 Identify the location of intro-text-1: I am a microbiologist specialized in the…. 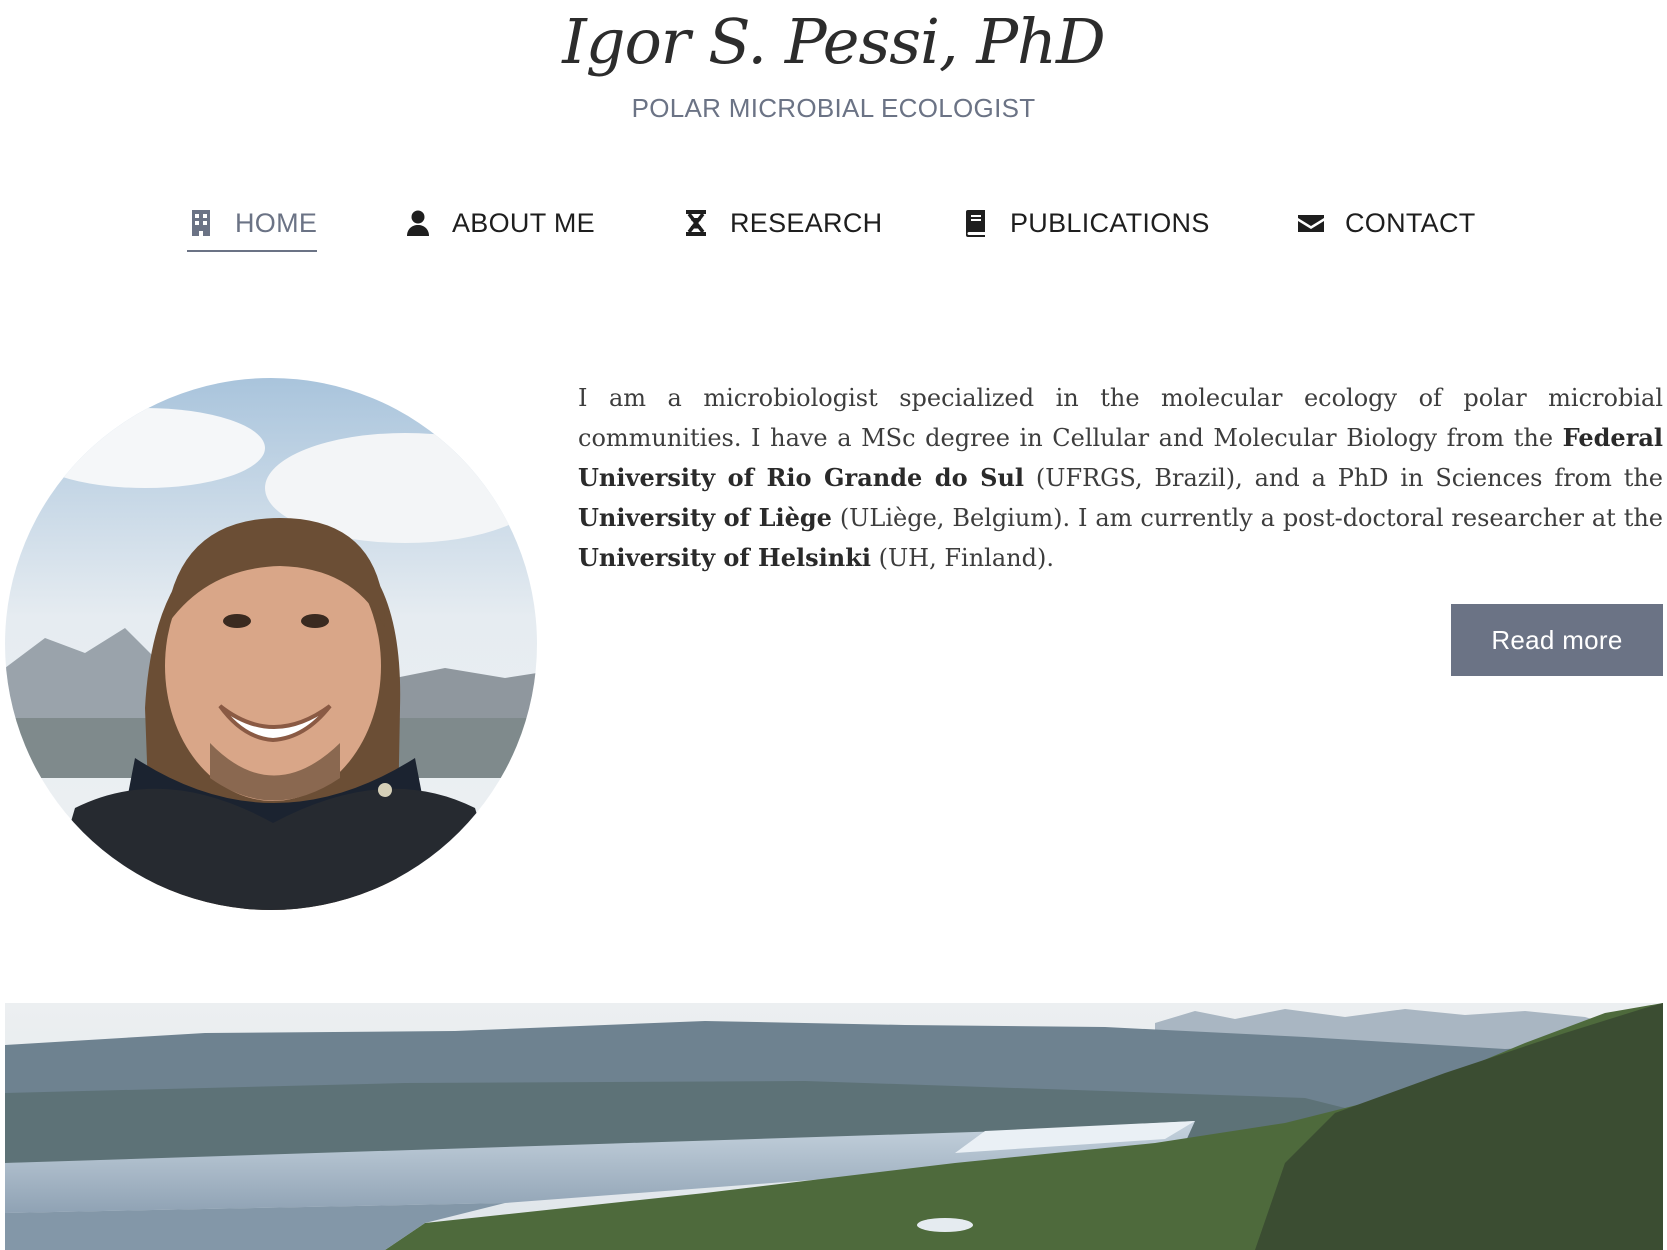
(1120, 418).